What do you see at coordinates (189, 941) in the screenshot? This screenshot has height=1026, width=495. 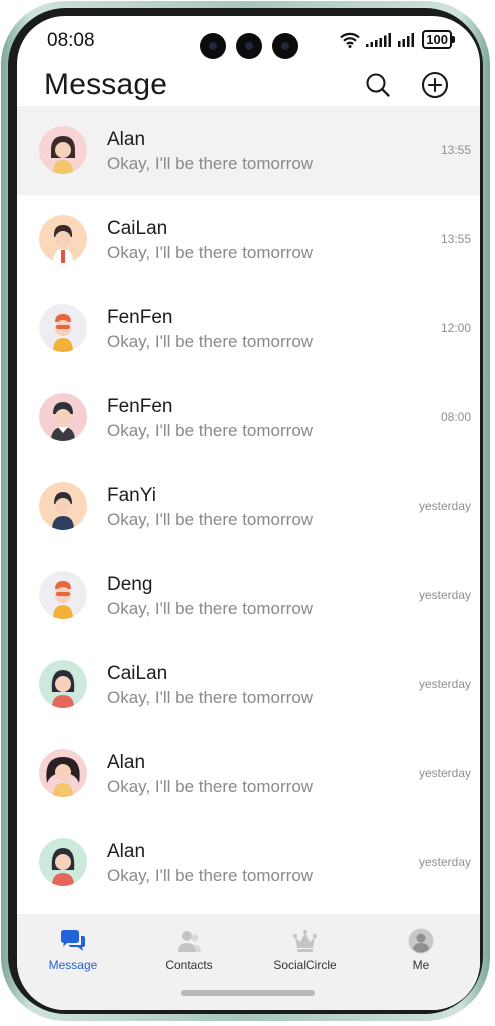 I see `contacts-icon` at bounding box center [189, 941].